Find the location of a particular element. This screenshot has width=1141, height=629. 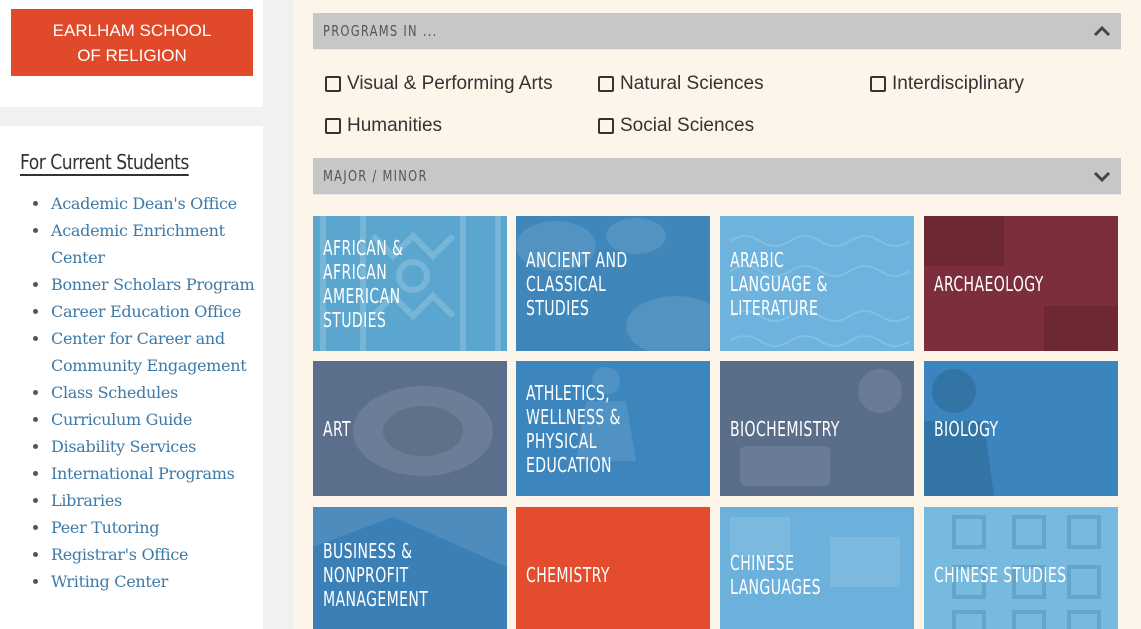

tile-label: ARCHAEOLOGY is located at coordinates (989, 283).